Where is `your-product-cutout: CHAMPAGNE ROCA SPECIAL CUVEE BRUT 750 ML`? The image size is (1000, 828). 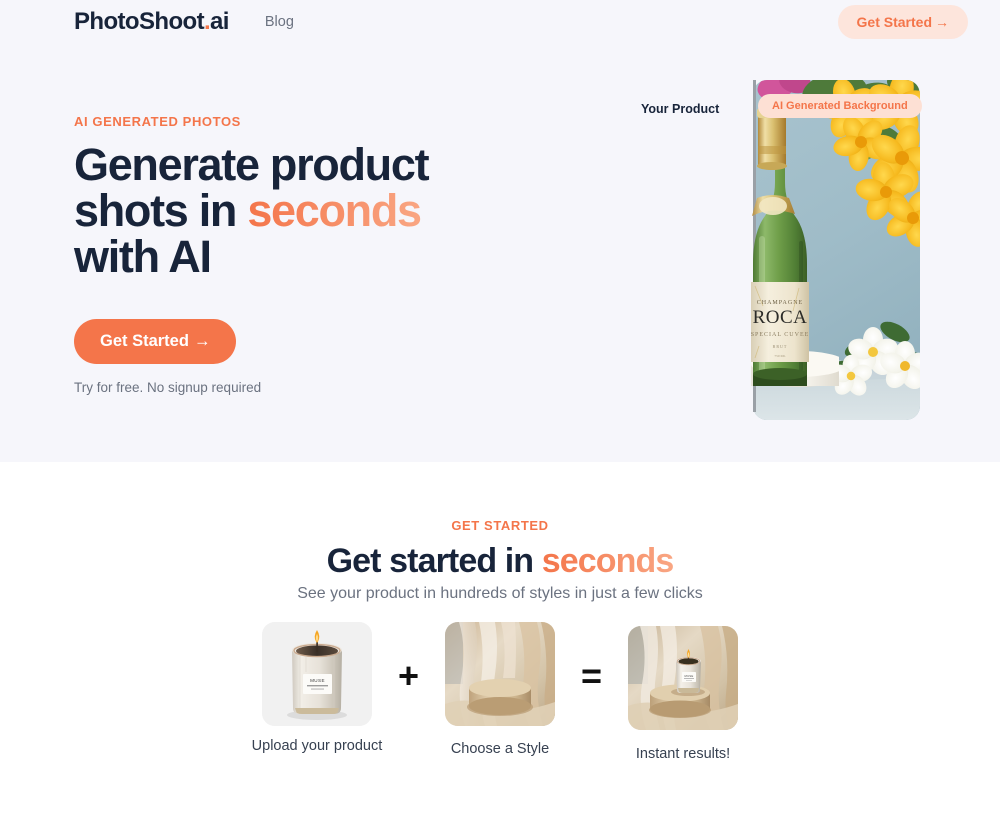
your-product-cutout: CHAMPAGNE ROCA SPECIAL CUVEE BRUT 750 ML is located at coordinates (799, 246).